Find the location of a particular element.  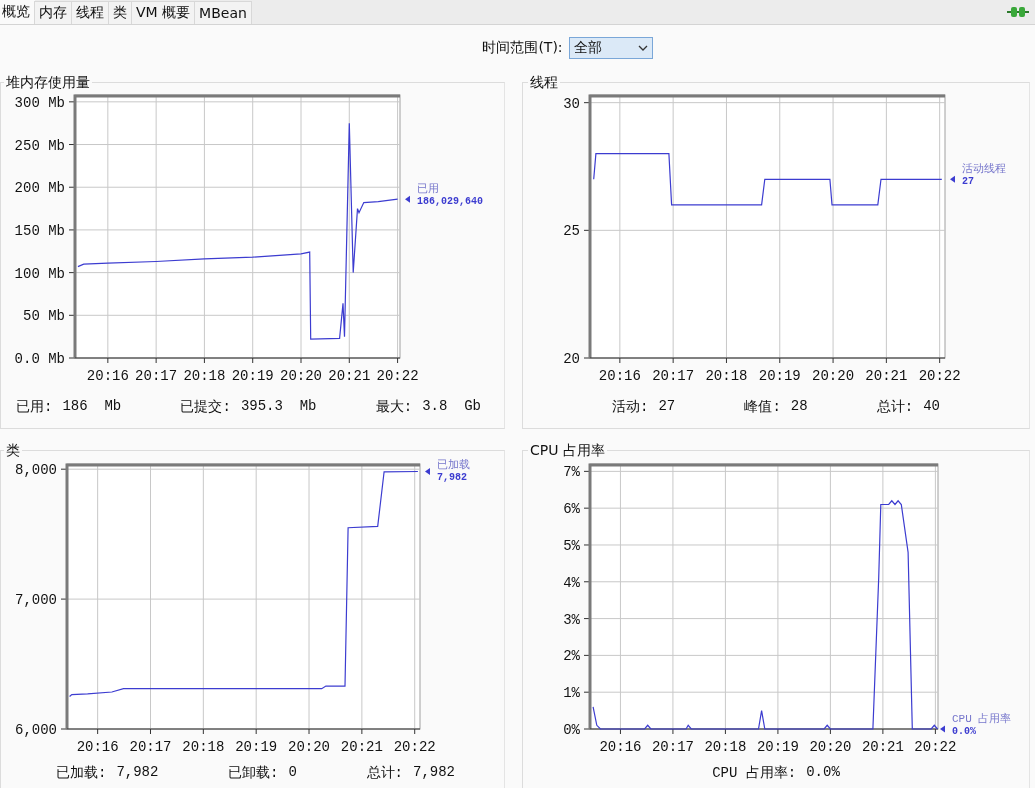

panel-title: 类 is located at coordinates (13, 450).